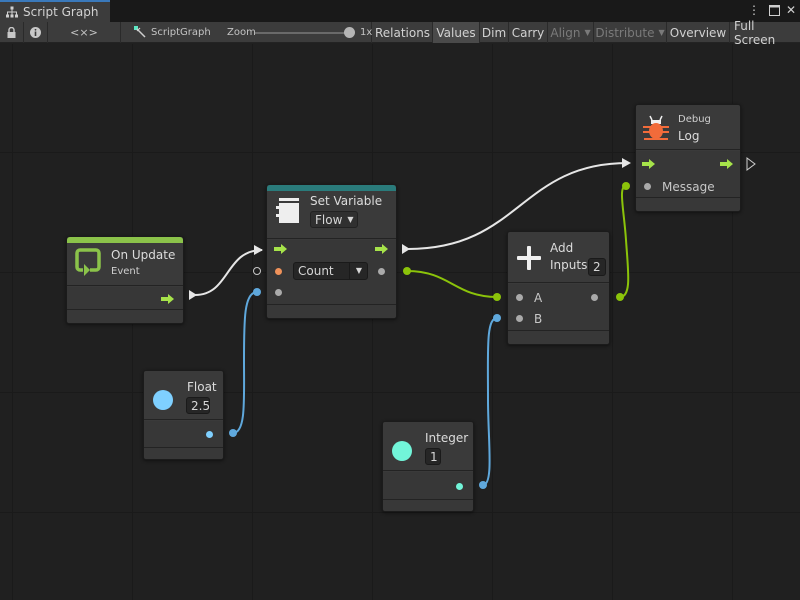 The height and width of the screenshot is (600, 800). I want to click on node-header: Add Inputs 2, so click(558, 257).